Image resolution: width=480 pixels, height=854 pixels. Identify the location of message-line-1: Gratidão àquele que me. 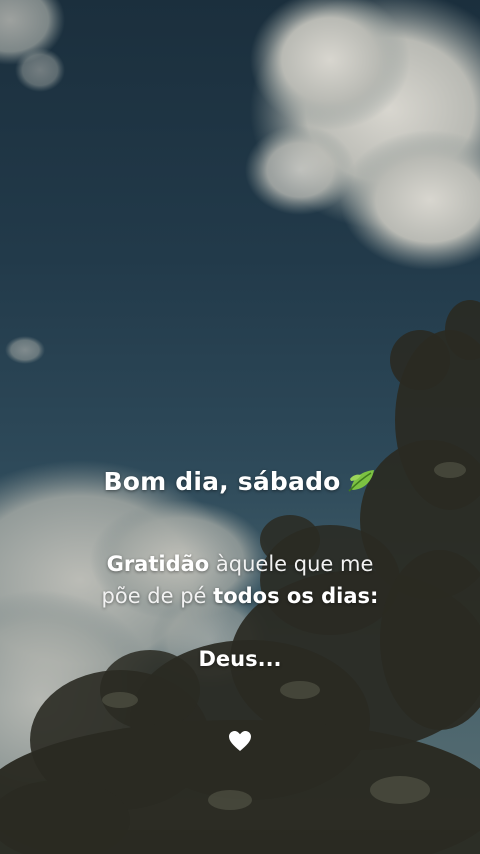
(240, 564).